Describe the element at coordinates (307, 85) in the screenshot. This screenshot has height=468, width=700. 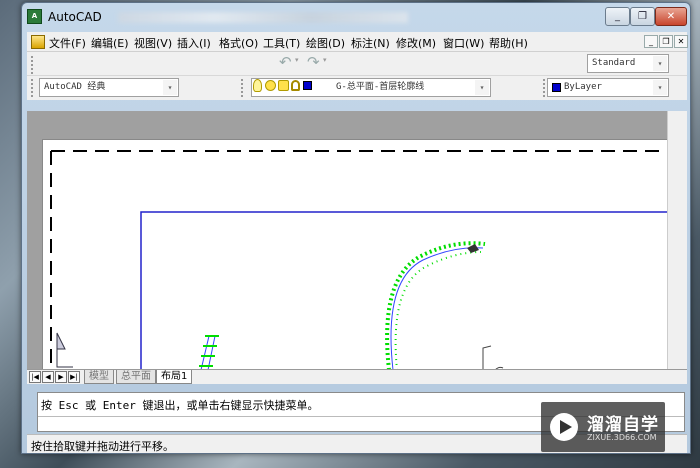
I see `layer-color-swatch` at that location.